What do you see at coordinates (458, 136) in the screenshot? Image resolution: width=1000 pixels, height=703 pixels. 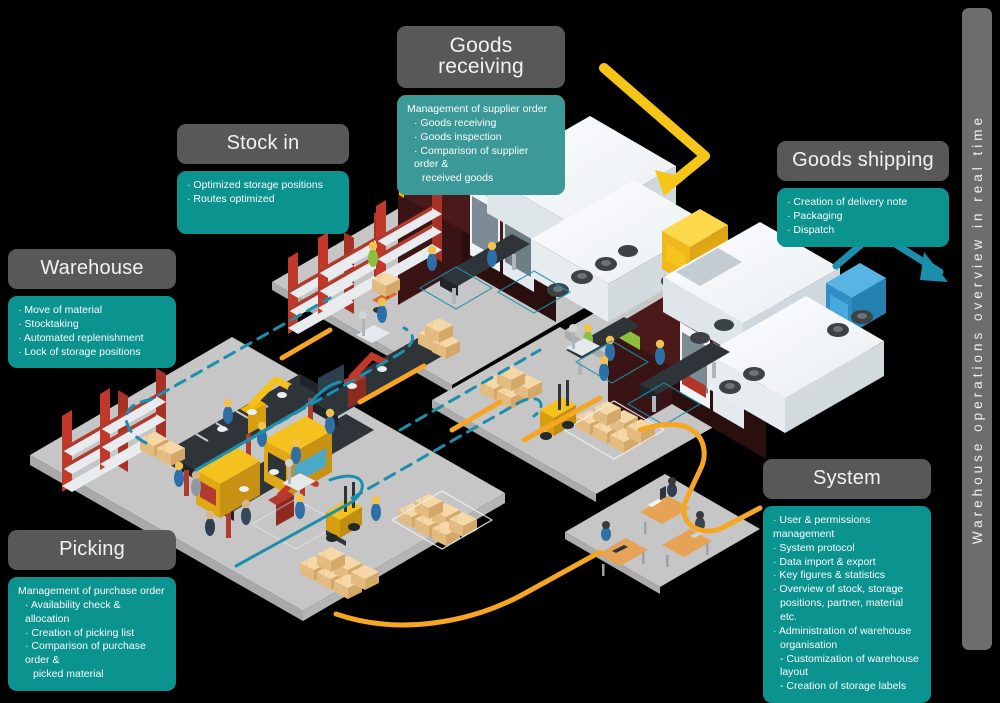 I see `list-item: · Goods inspection` at bounding box center [458, 136].